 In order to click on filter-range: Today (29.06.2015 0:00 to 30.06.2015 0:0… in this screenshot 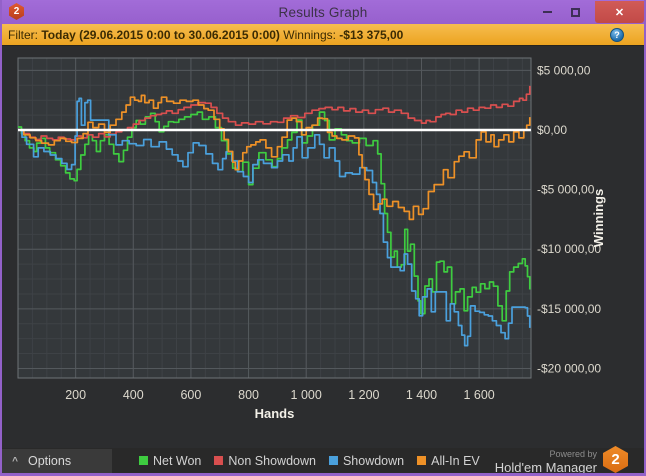, I will do `click(160, 34)`.